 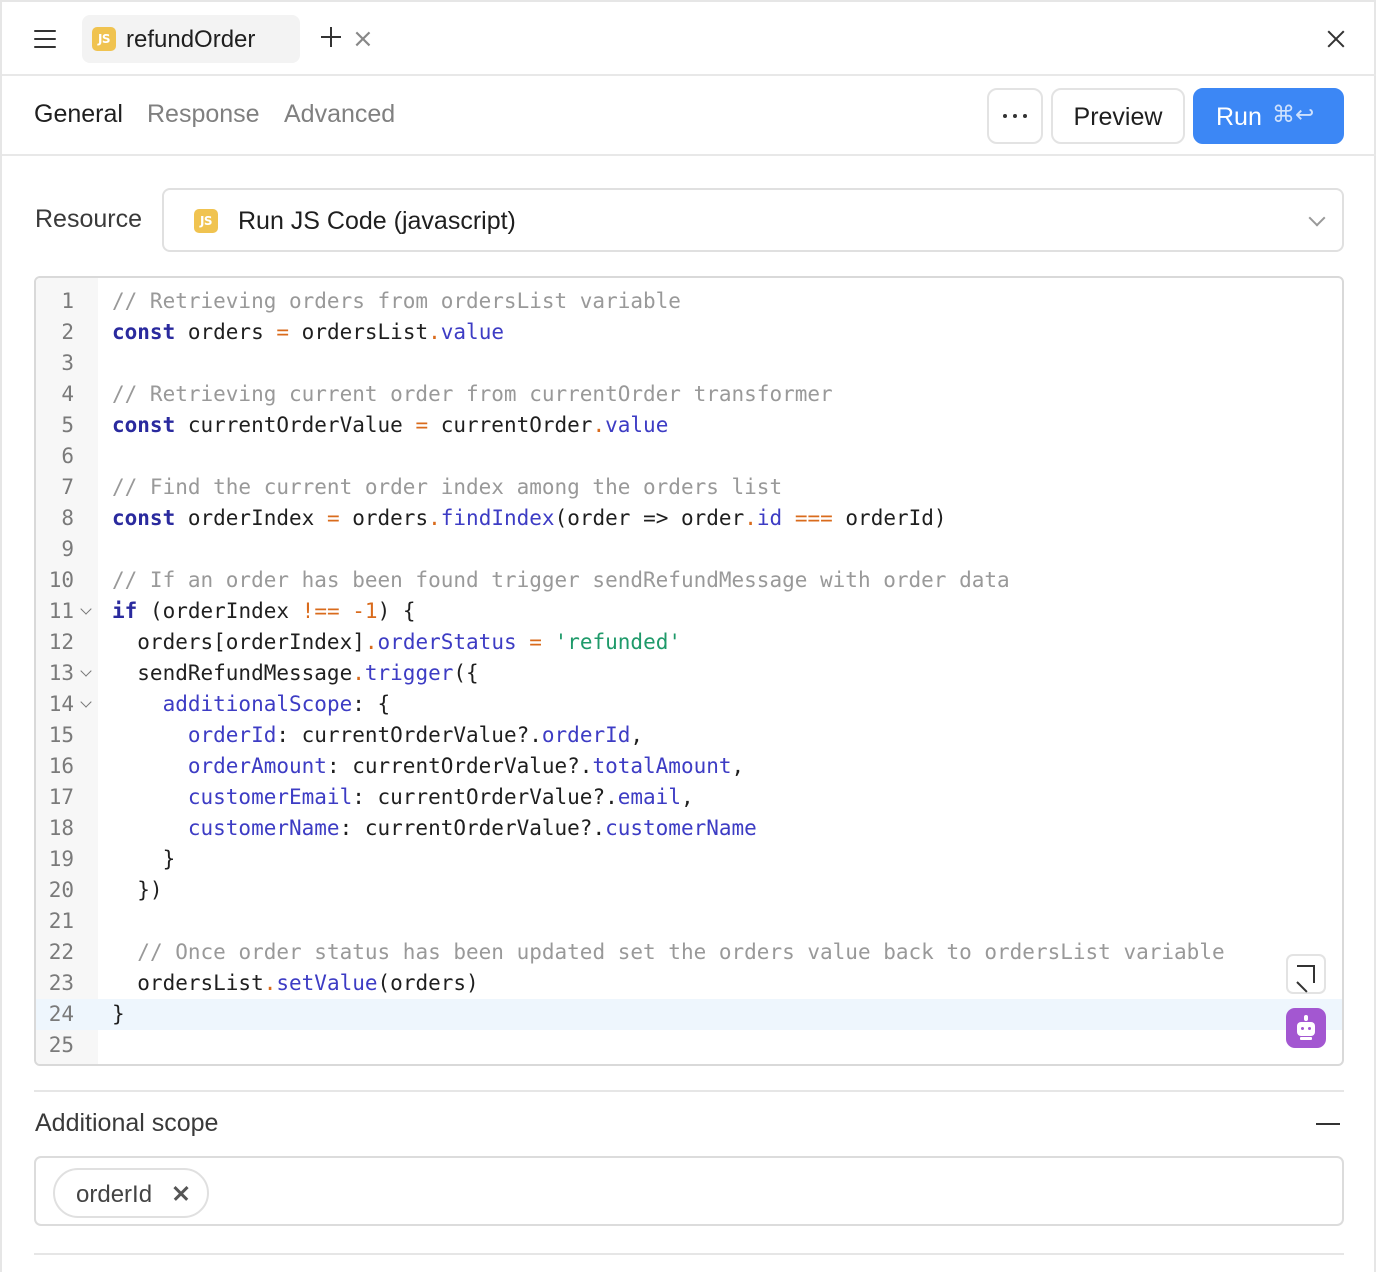 I want to click on run-button: Run ⌘↩, so click(x=1268, y=116).